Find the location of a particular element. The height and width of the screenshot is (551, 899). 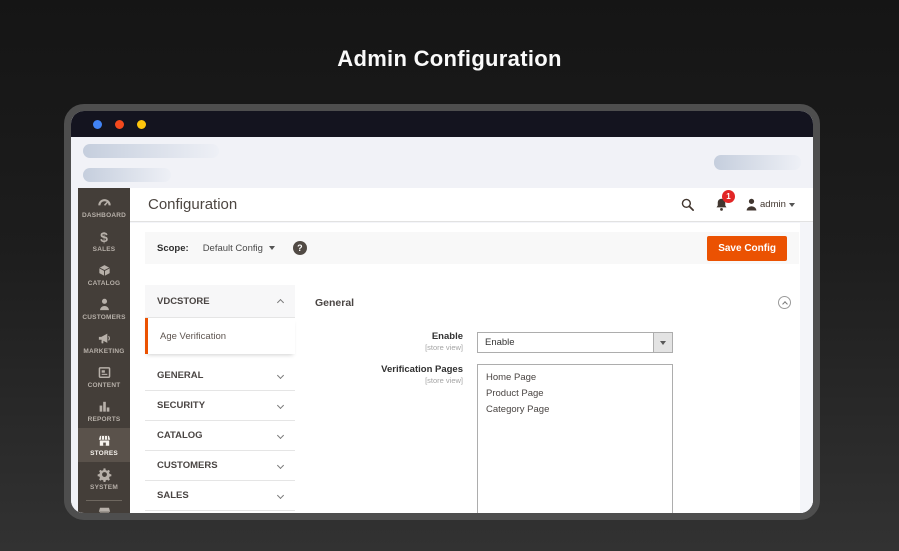

sidebar-item-catalog: CATALOG is located at coordinates (104, 275).